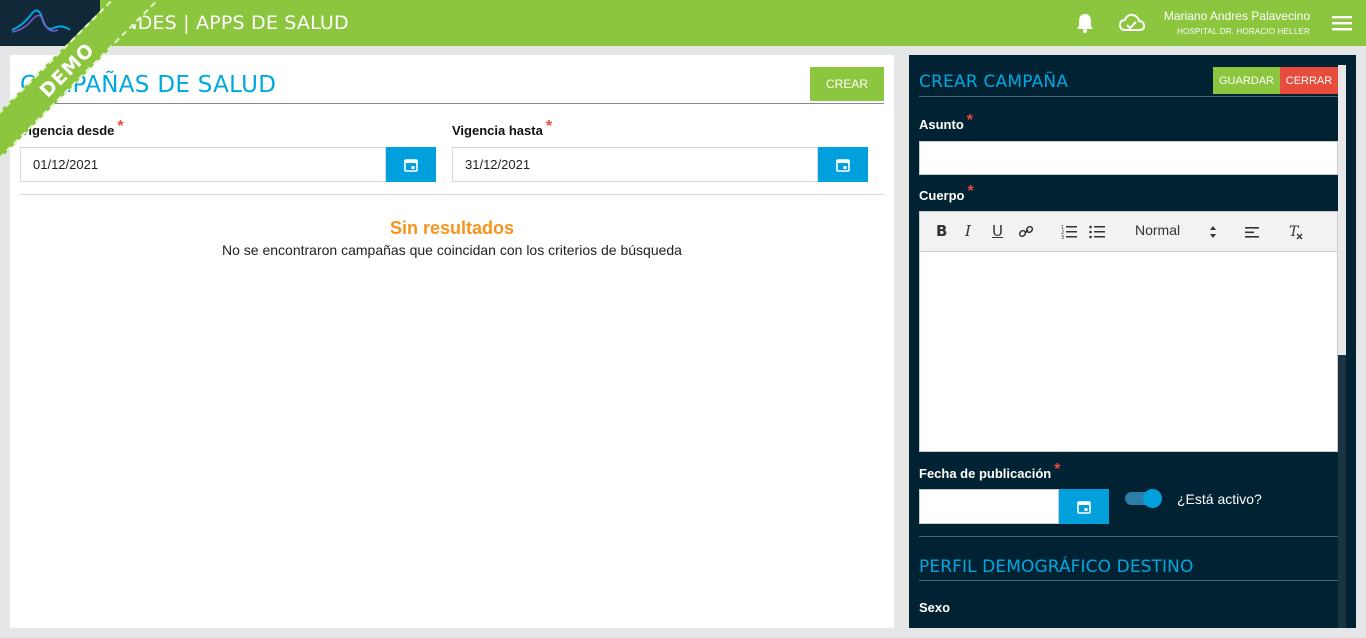  What do you see at coordinates (1056, 567) in the screenshot?
I see `demographic-section-title: PERFIL DEMOGRÁFICO DESTINO` at bounding box center [1056, 567].